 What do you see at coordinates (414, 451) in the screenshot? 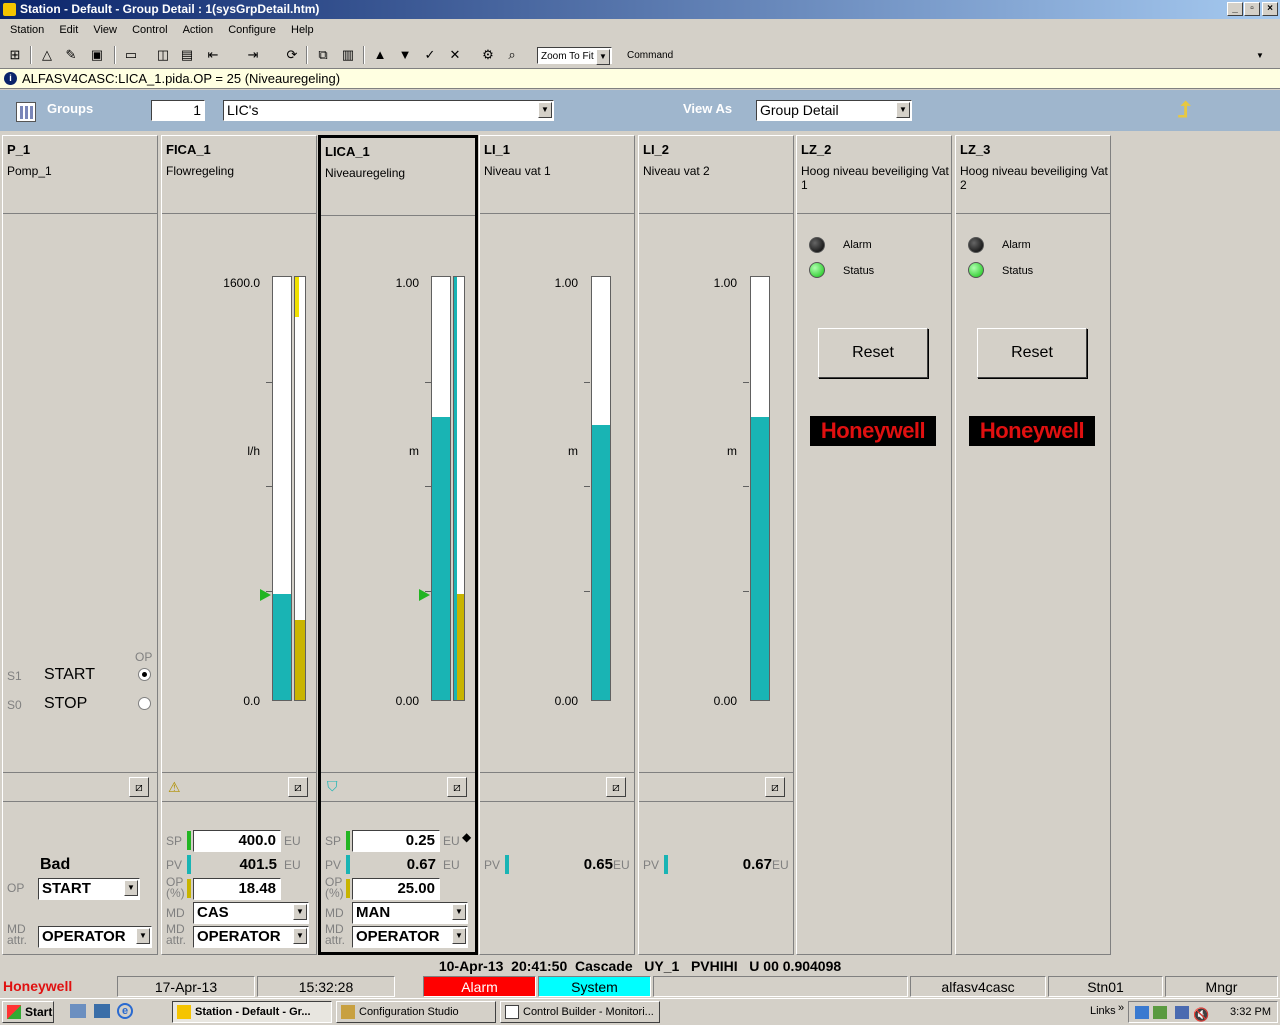
I see `scale-unit: m` at bounding box center [414, 451].